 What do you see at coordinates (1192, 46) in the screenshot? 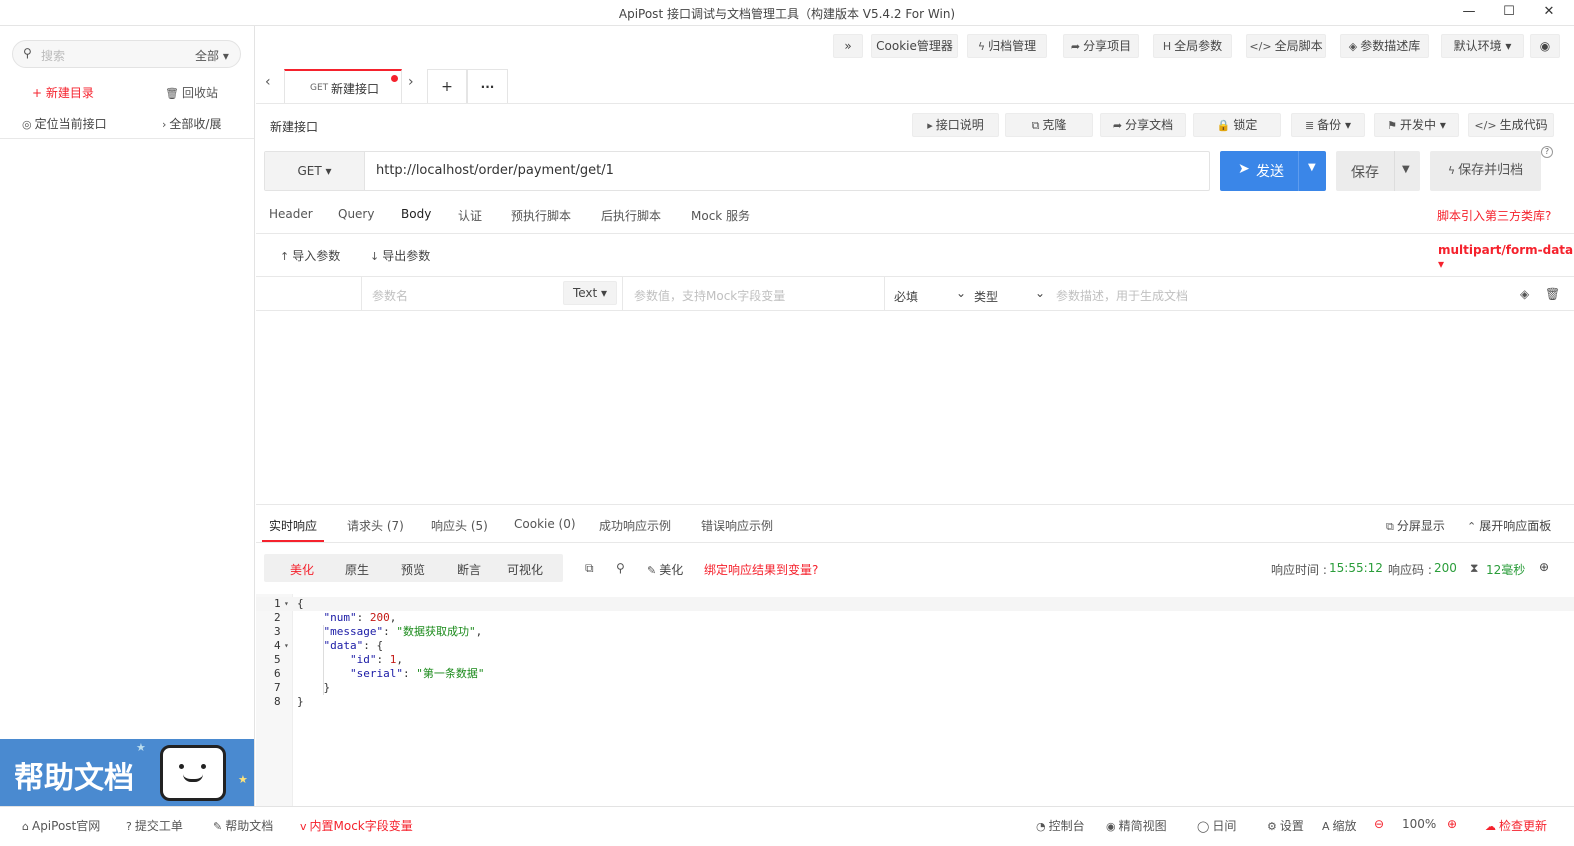
I see `global-params-button: H 全局参数` at bounding box center [1192, 46].